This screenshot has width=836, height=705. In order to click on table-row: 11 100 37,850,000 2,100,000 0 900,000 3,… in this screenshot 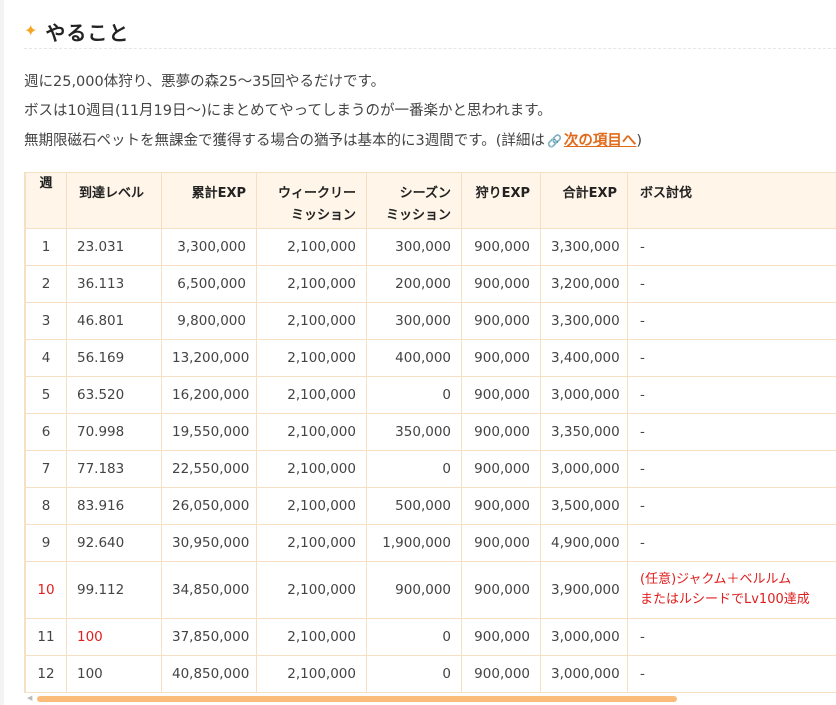, I will do `click(430, 637)`.